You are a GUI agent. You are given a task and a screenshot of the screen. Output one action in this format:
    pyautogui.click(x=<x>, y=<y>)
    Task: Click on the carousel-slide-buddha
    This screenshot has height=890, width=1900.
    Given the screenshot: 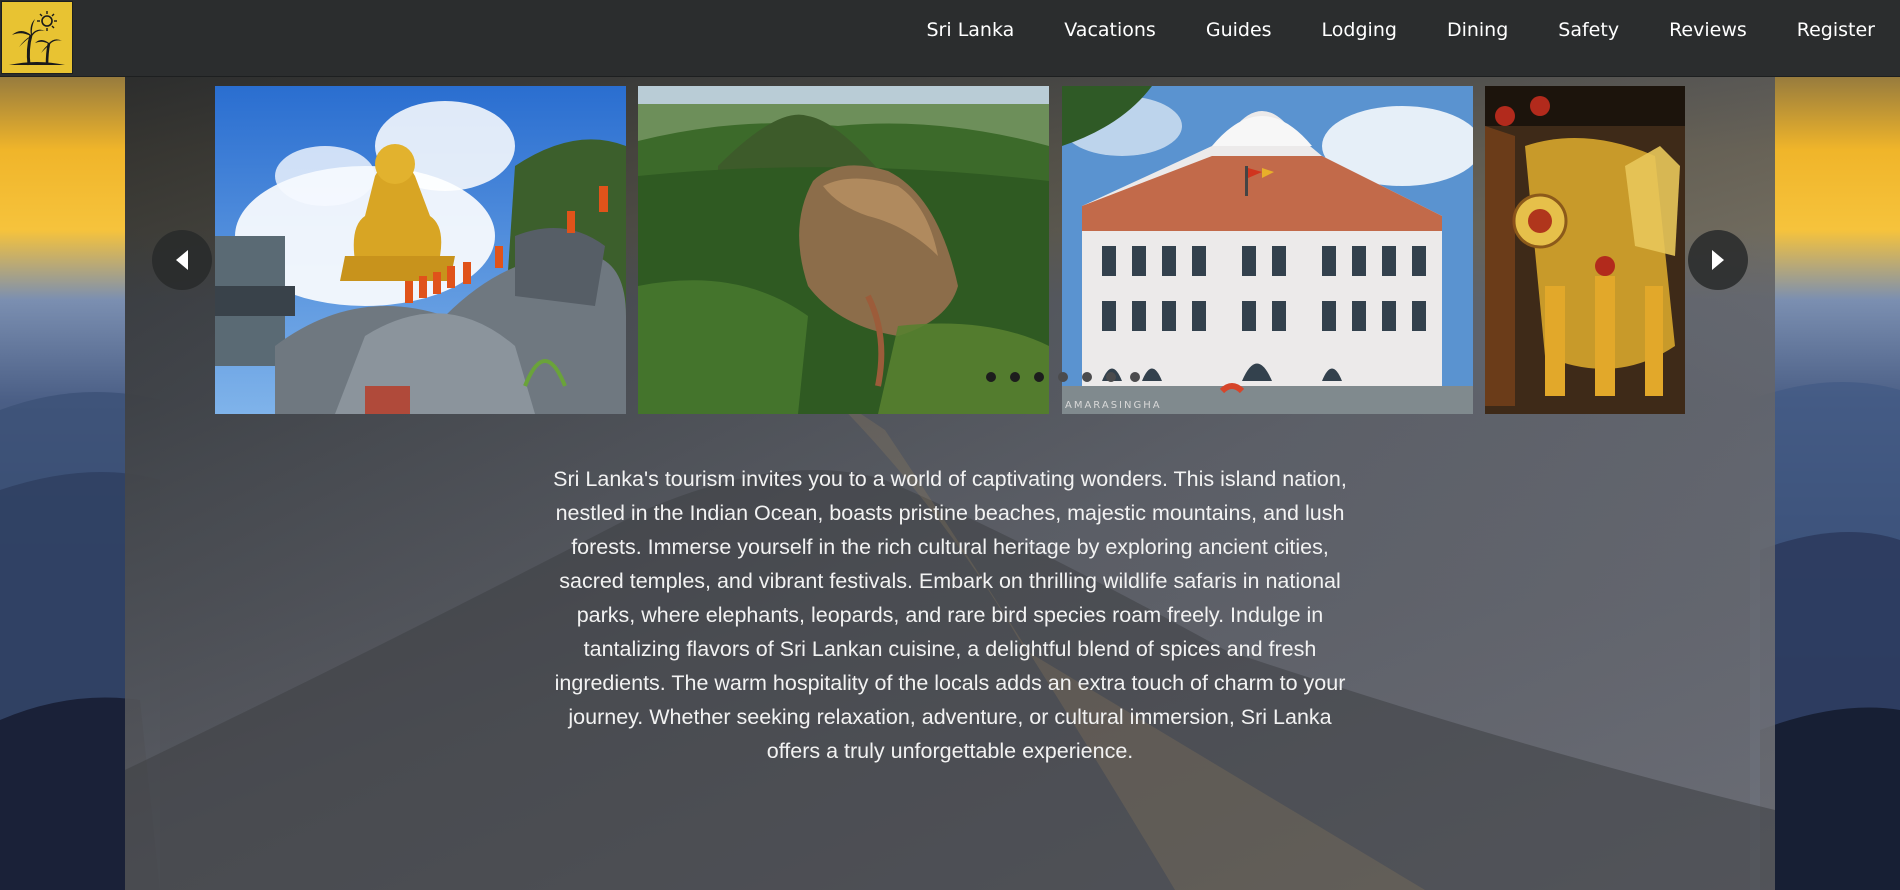 What is the action you would take?
    pyautogui.click(x=420, y=250)
    